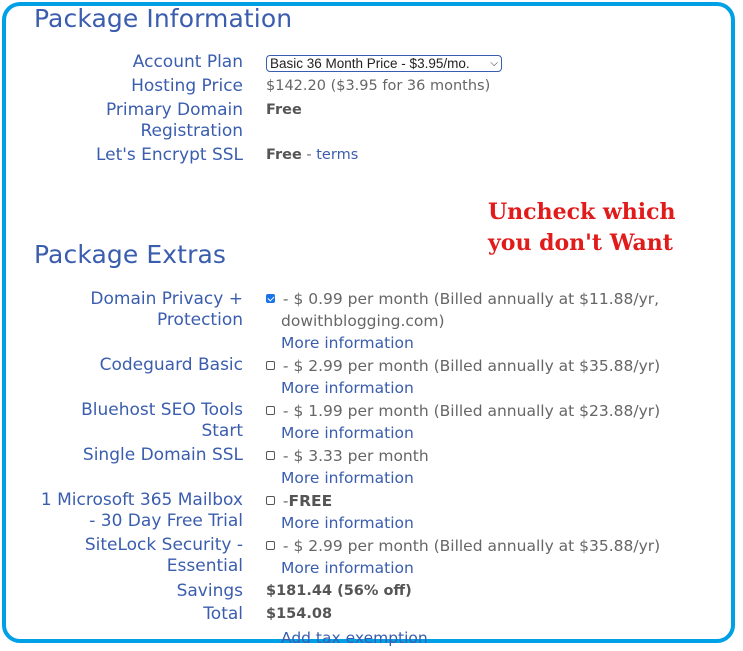  What do you see at coordinates (339, 591) in the screenshot?
I see `savings-value: $181.44 (56% off)` at bounding box center [339, 591].